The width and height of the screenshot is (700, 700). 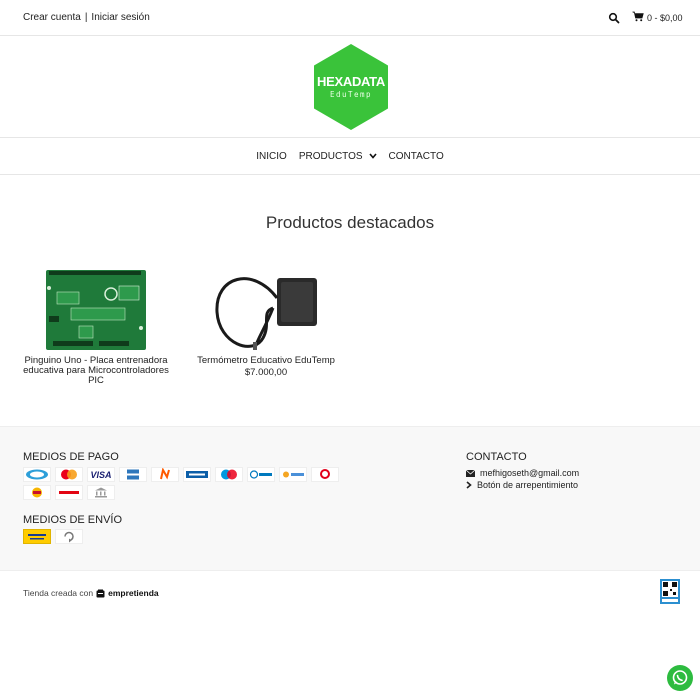 What do you see at coordinates (73, 520) in the screenshot?
I see `shipping-title: MEDIOS DE ENVÍO` at bounding box center [73, 520].